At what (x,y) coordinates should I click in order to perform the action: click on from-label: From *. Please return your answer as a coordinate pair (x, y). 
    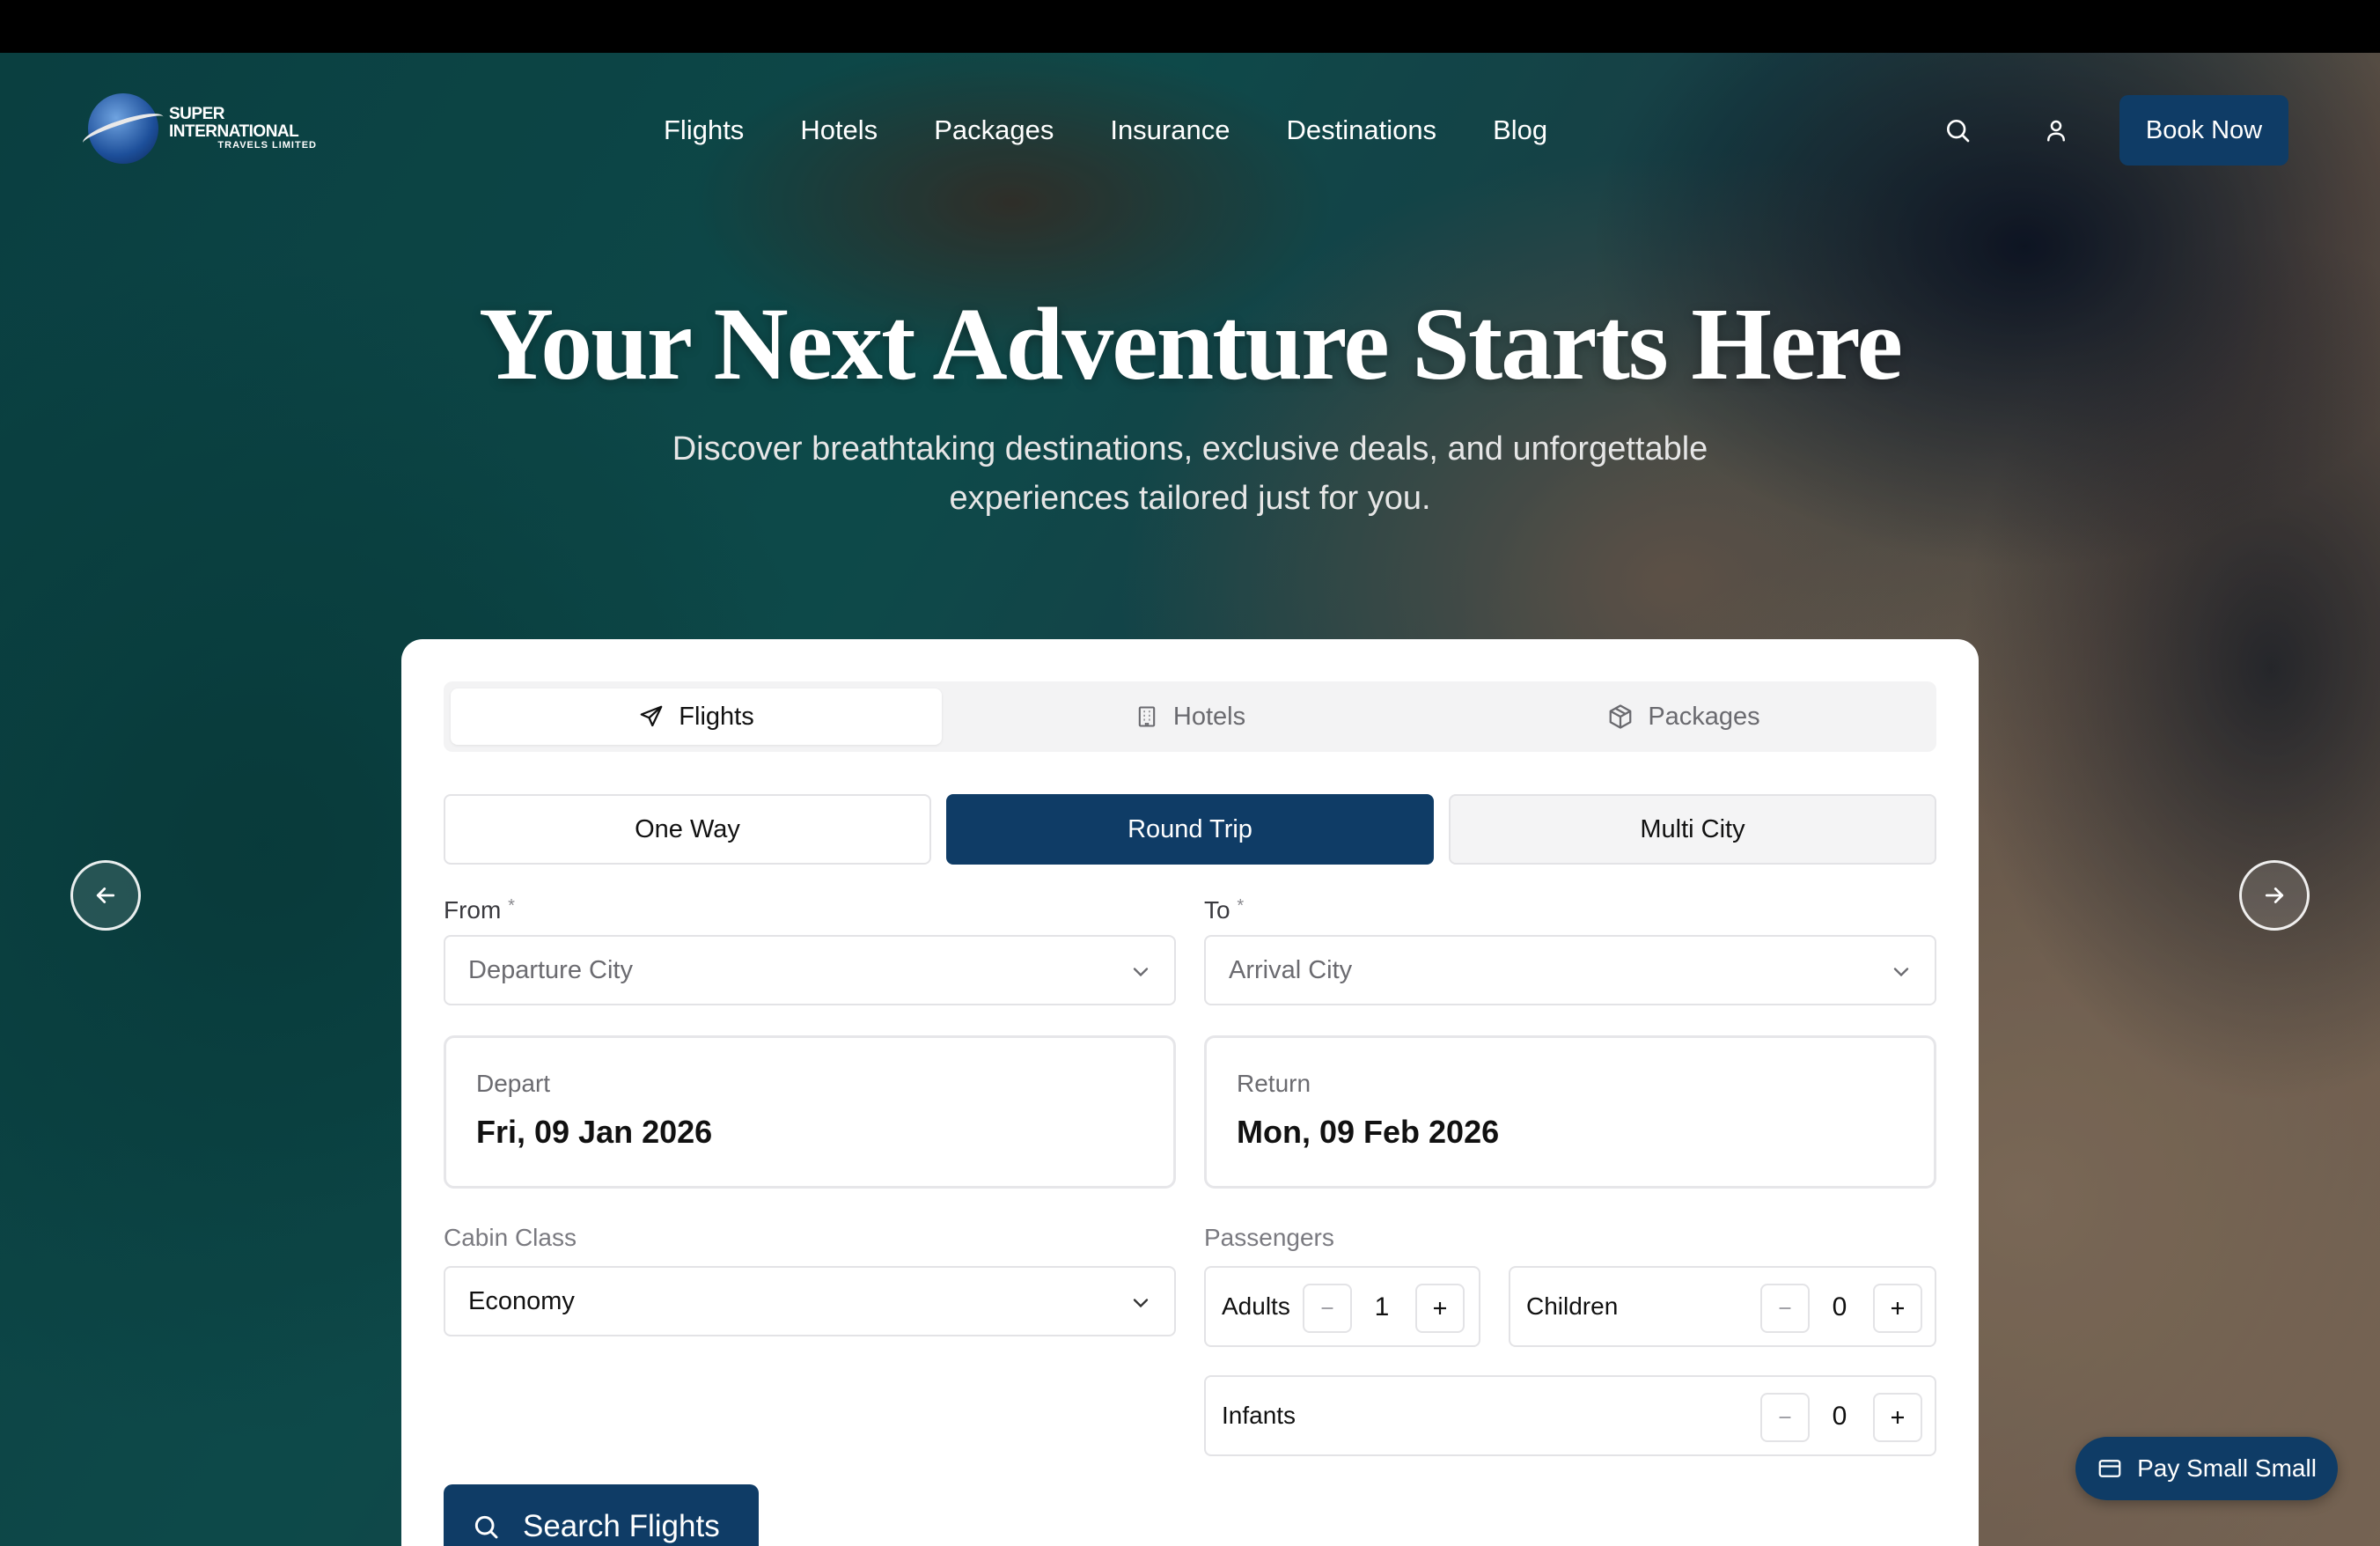
    Looking at the image, I should click on (479, 910).